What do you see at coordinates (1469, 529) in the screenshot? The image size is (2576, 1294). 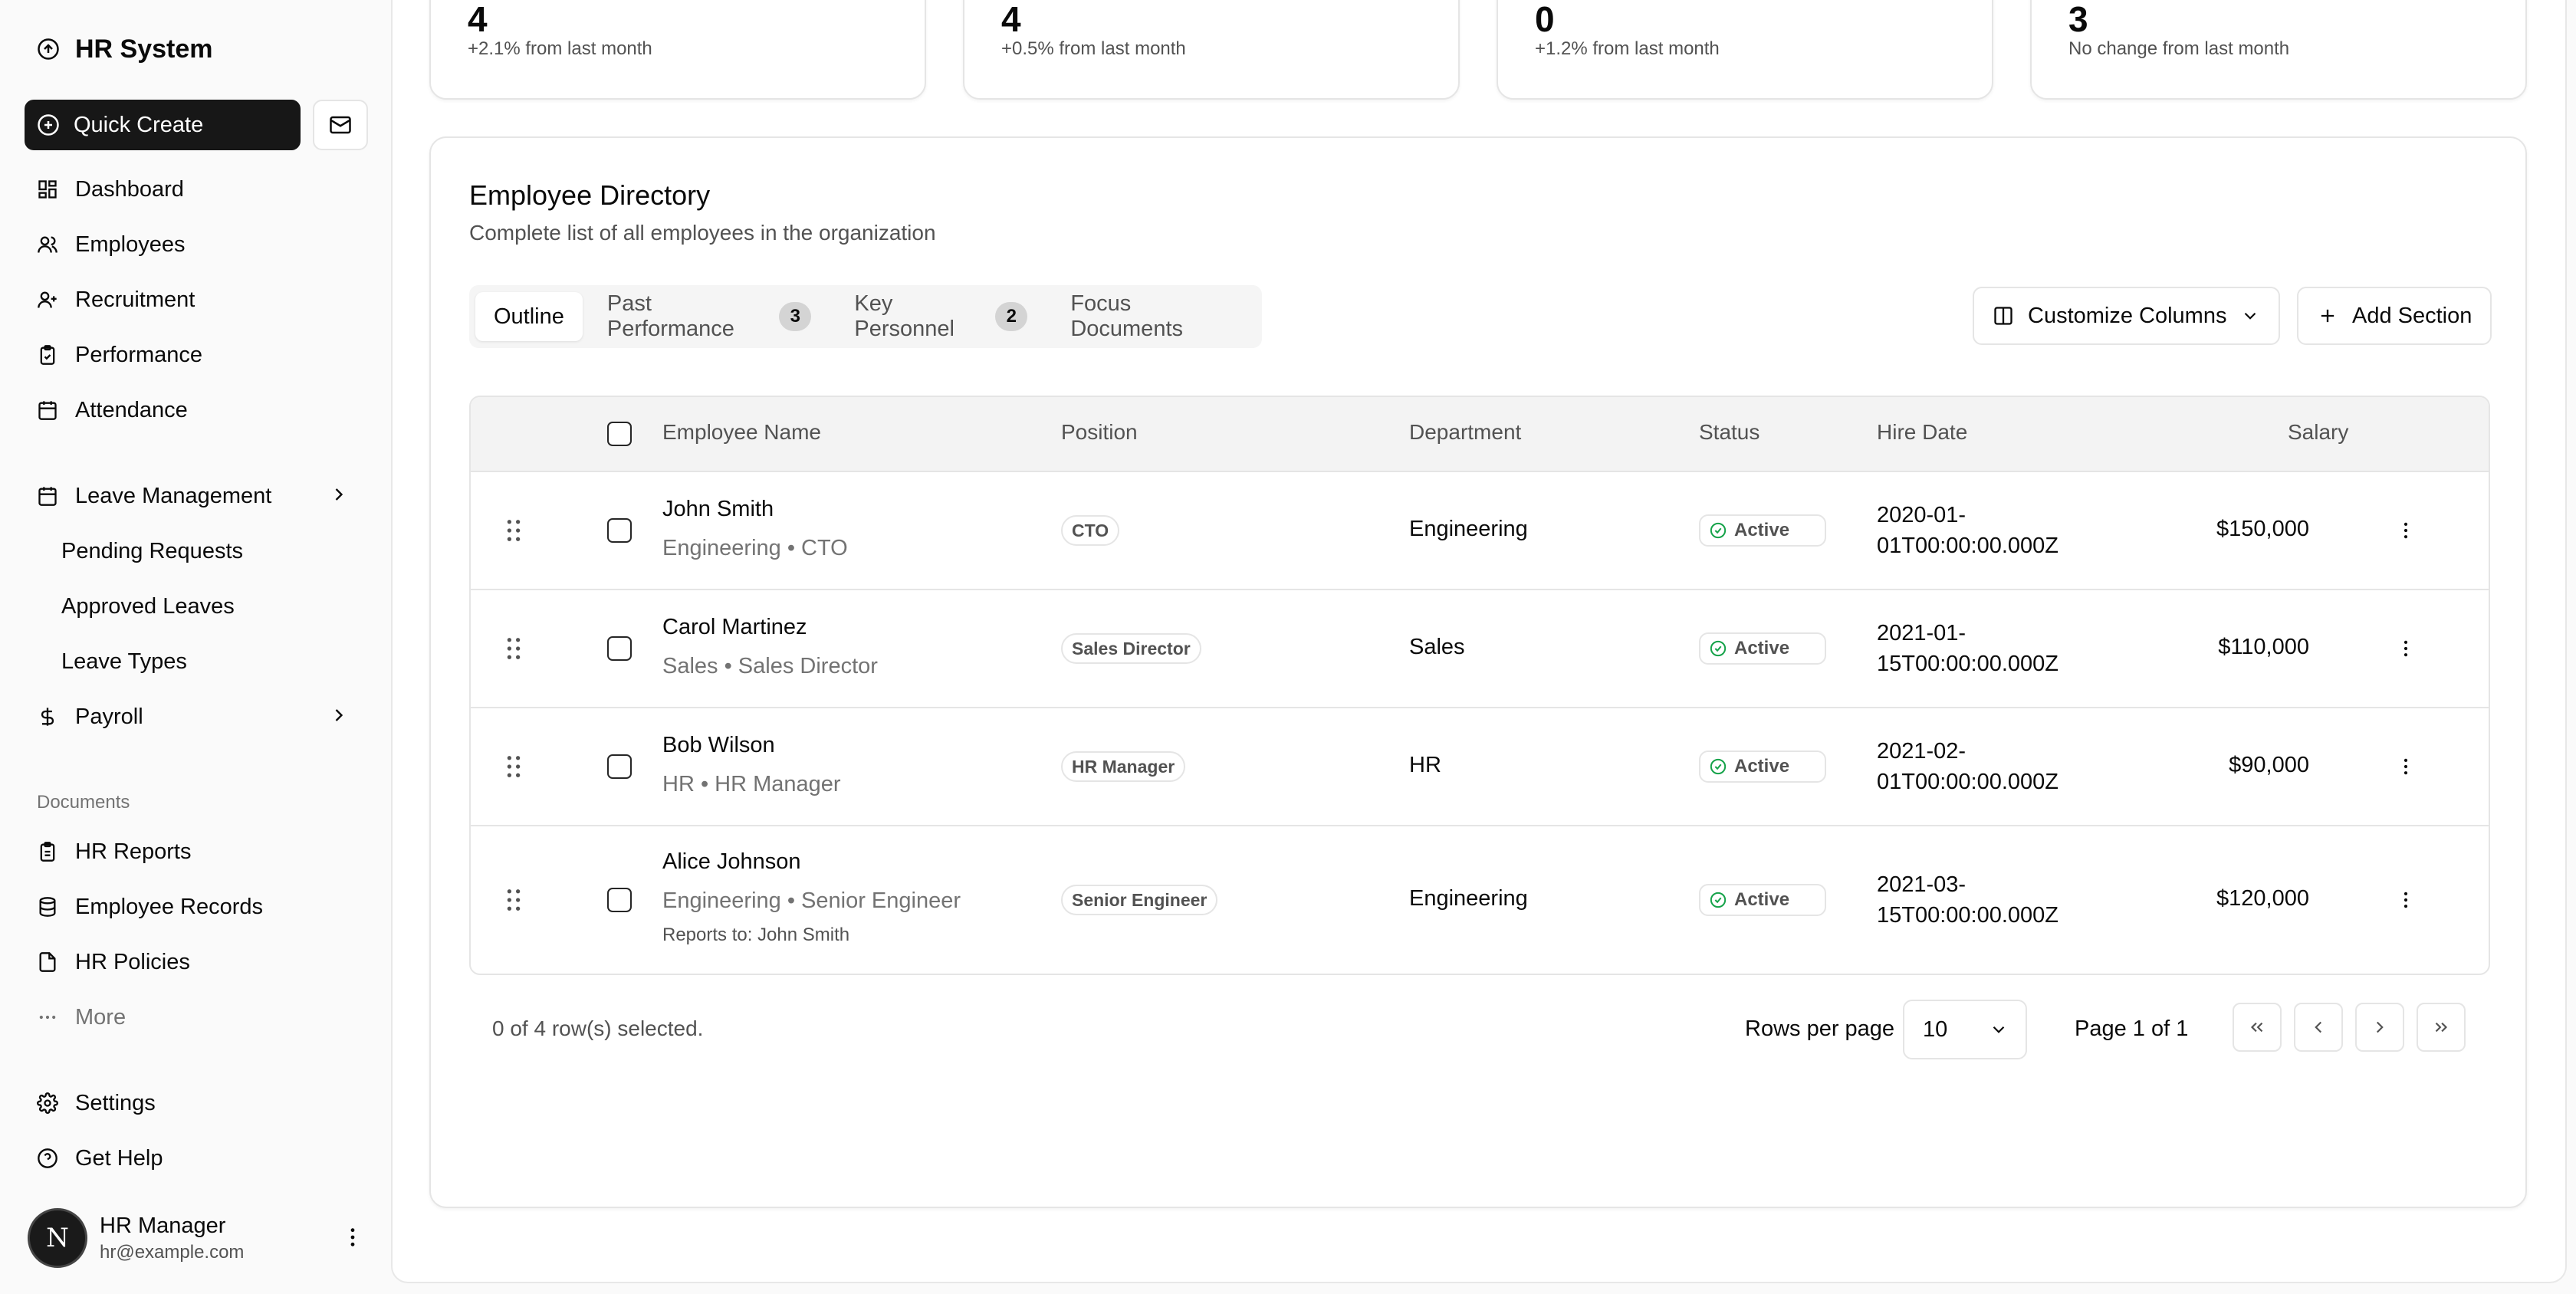 I see `department-cell: Engineering` at bounding box center [1469, 529].